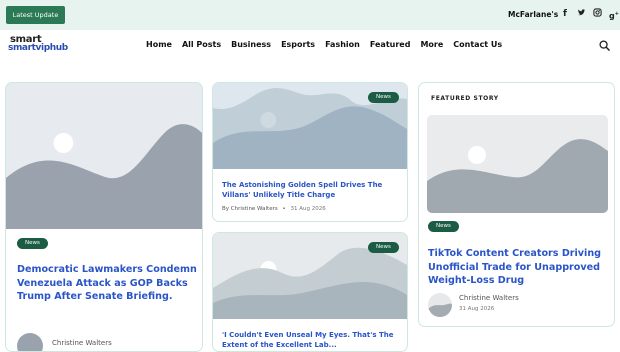  Describe the element at coordinates (440, 305) in the screenshot. I see `author-avatar` at that location.